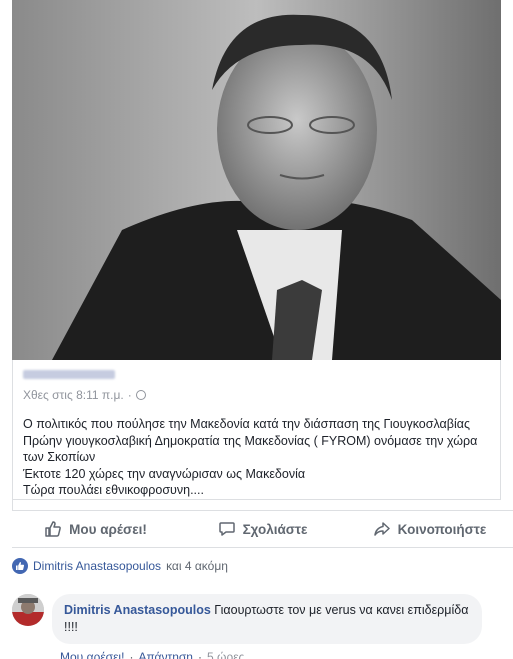 Image resolution: width=513 pixels, height=659 pixels. Describe the element at coordinates (140, 395) in the screenshot. I see `globe-icon` at that location.